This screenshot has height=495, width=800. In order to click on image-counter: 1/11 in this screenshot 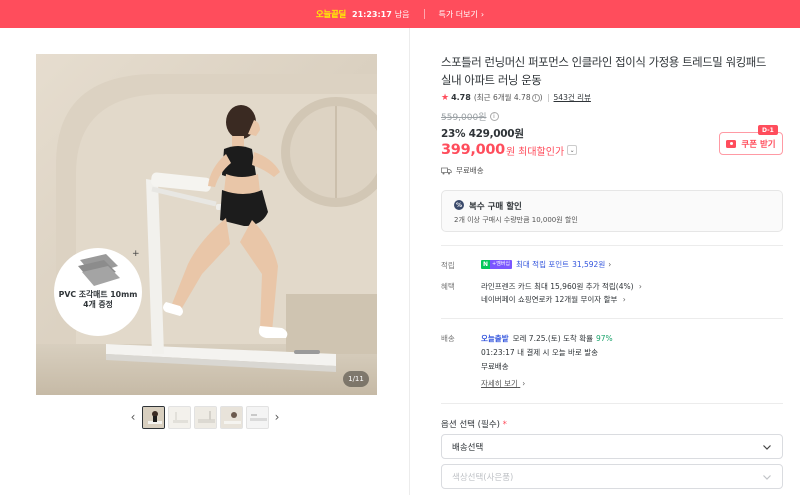, I will do `click(356, 379)`.